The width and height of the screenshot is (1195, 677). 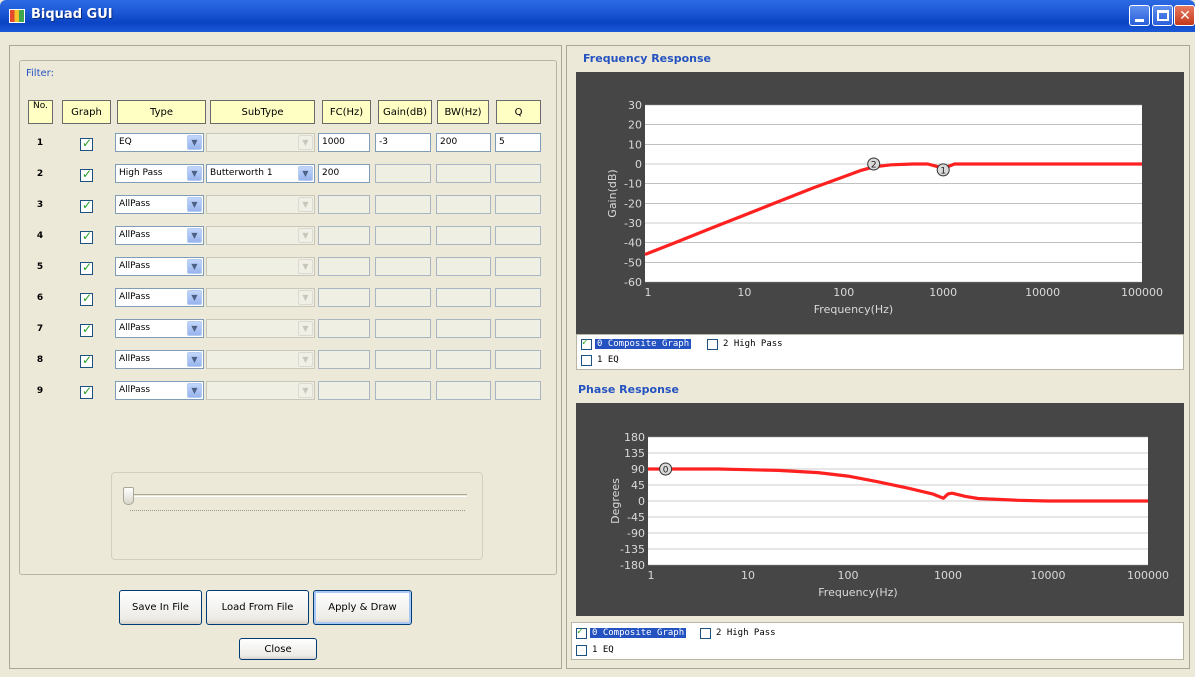 I want to click on bw-input: 200, so click(x=463, y=142).